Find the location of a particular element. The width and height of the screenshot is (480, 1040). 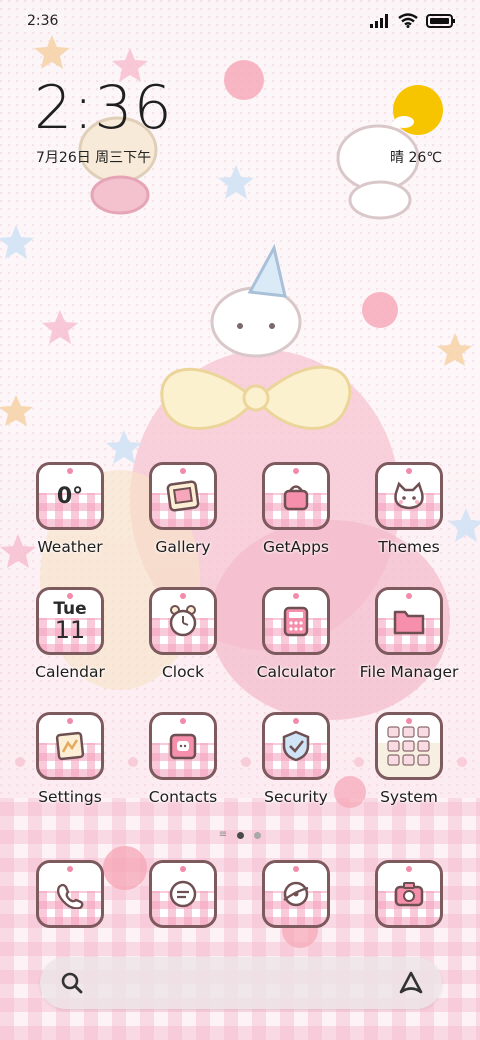

app-getapps: GetApps is located at coordinates (296, 509).